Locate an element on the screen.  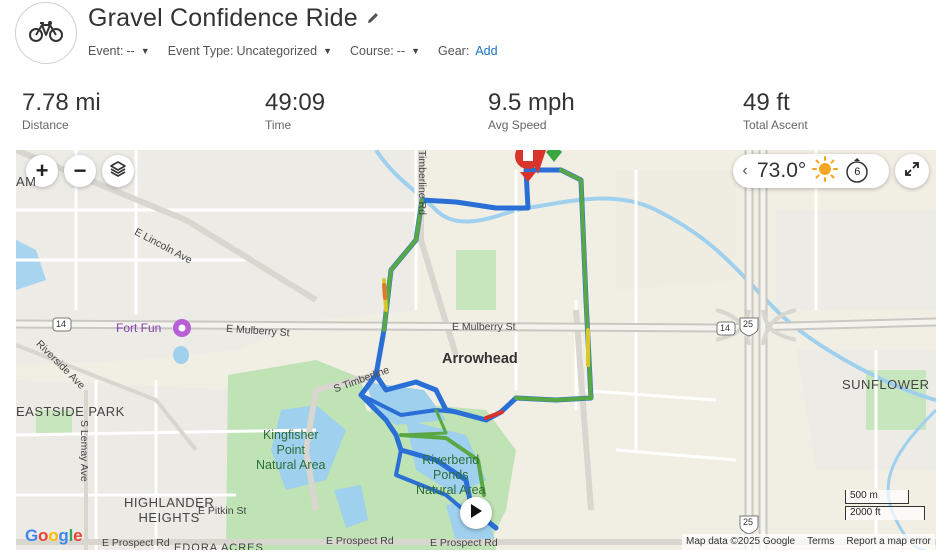
map-label-kingfisher: Kingfisher Point Natural Area is located at coordinates (291, 450).